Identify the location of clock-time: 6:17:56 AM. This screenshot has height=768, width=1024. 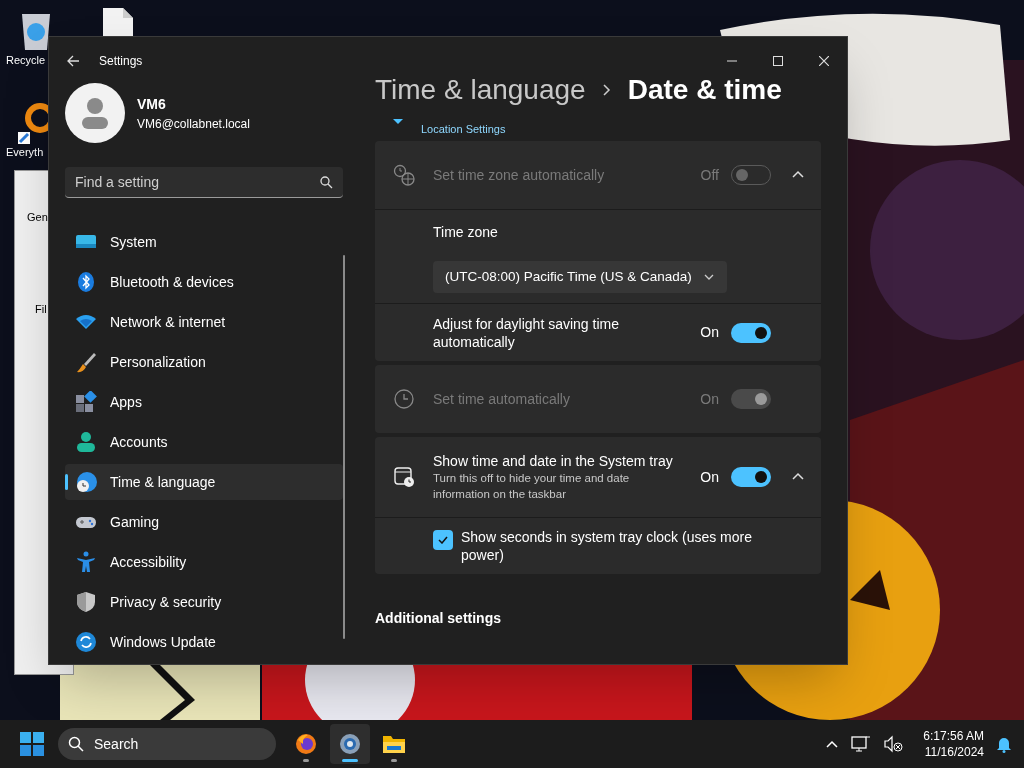
(953, 736).